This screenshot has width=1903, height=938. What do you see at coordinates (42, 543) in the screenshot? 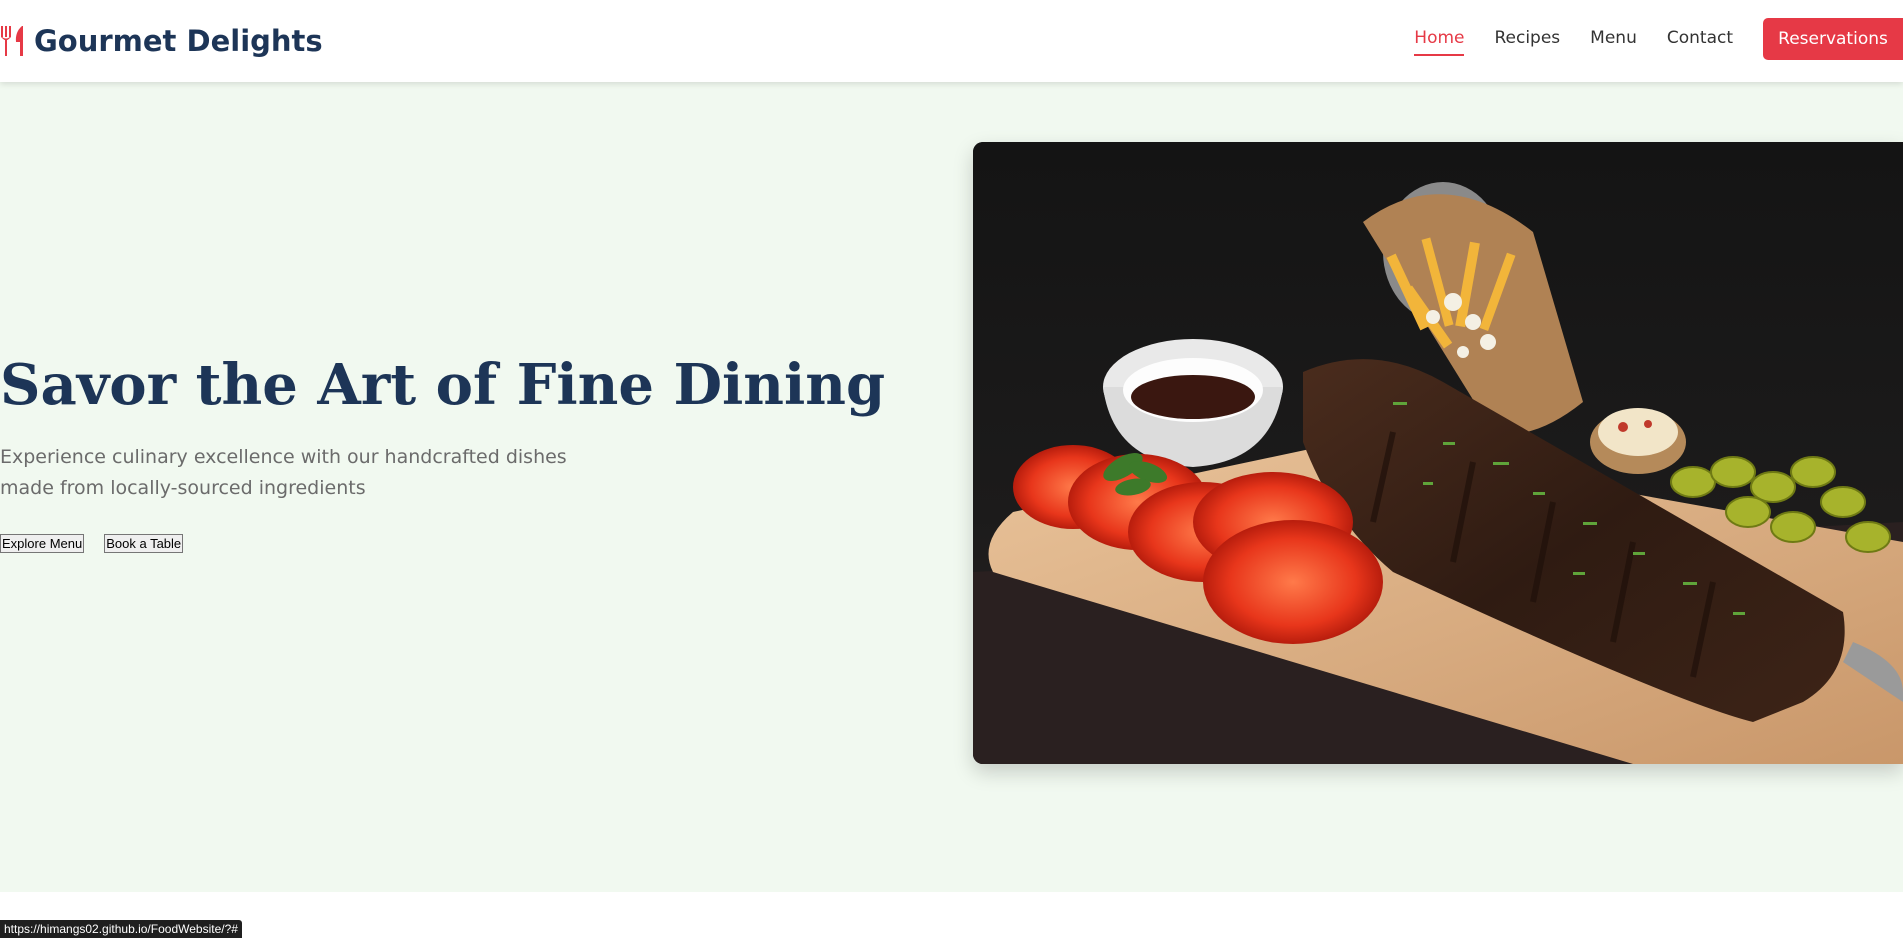
I see `explore-menu-button: Explore Menu` at bounding box center [42, 543].